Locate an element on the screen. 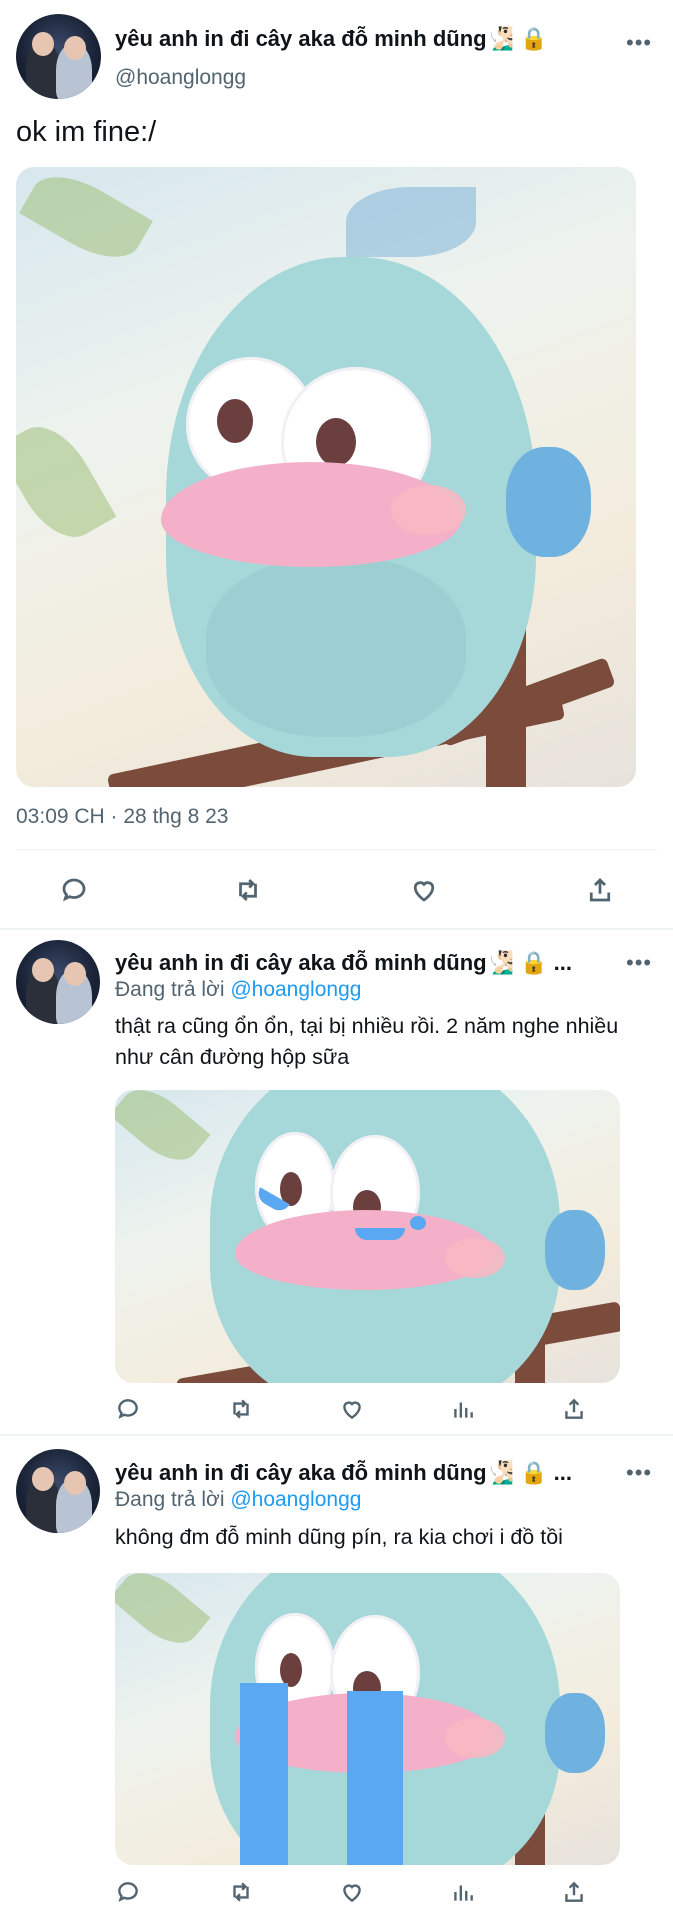  tweet-timestamp: 03:09 CH · 28 thg 8 23 is located at coordinates (122, 817).